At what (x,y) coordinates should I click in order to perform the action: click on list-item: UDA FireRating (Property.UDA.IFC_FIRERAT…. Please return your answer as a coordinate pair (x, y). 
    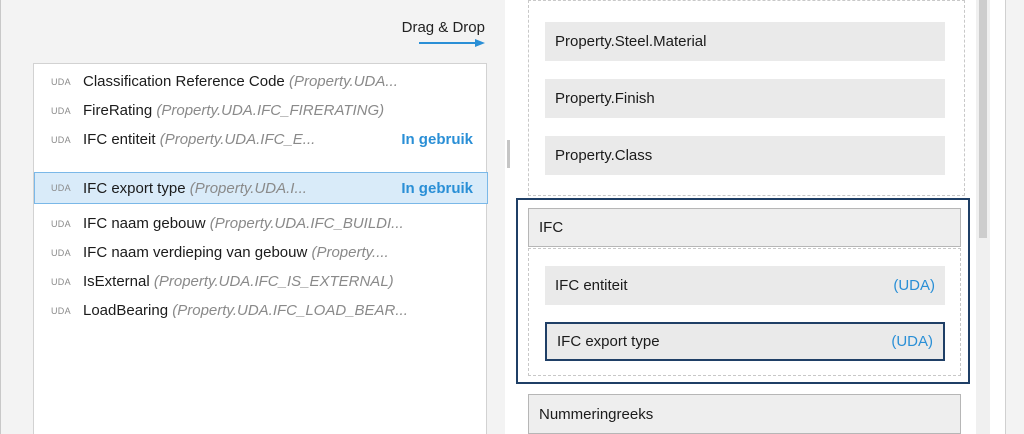
    Looking at the image, I should click on (261, 110).